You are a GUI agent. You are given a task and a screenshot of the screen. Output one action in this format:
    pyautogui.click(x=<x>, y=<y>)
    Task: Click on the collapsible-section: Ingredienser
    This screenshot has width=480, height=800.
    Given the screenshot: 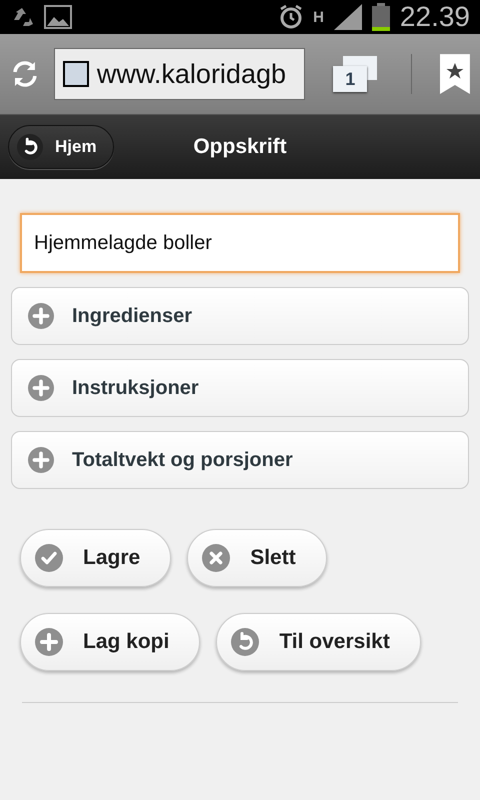 What is the action you would take?
    pyautogui.click(x=240, y=316)
    